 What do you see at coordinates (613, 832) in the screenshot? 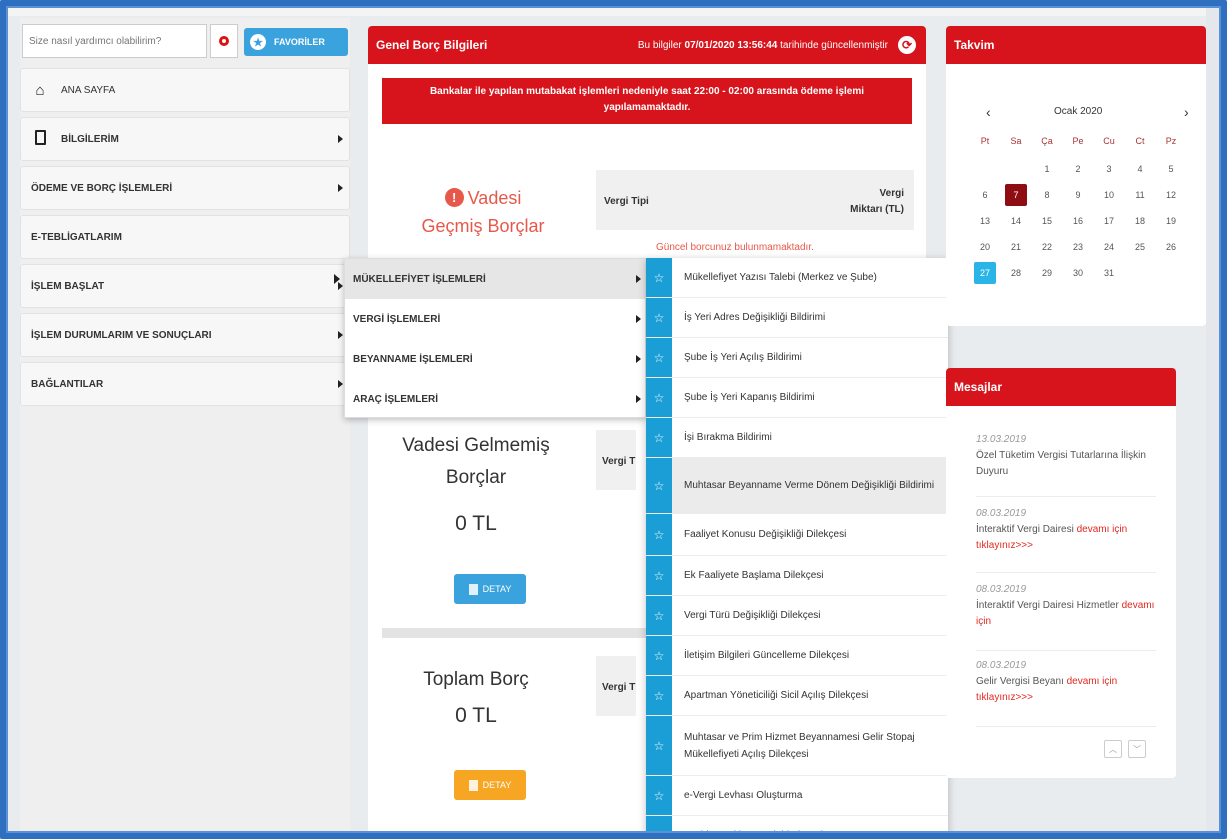
I see `bottom-strip` at bounding box center [613, 832].